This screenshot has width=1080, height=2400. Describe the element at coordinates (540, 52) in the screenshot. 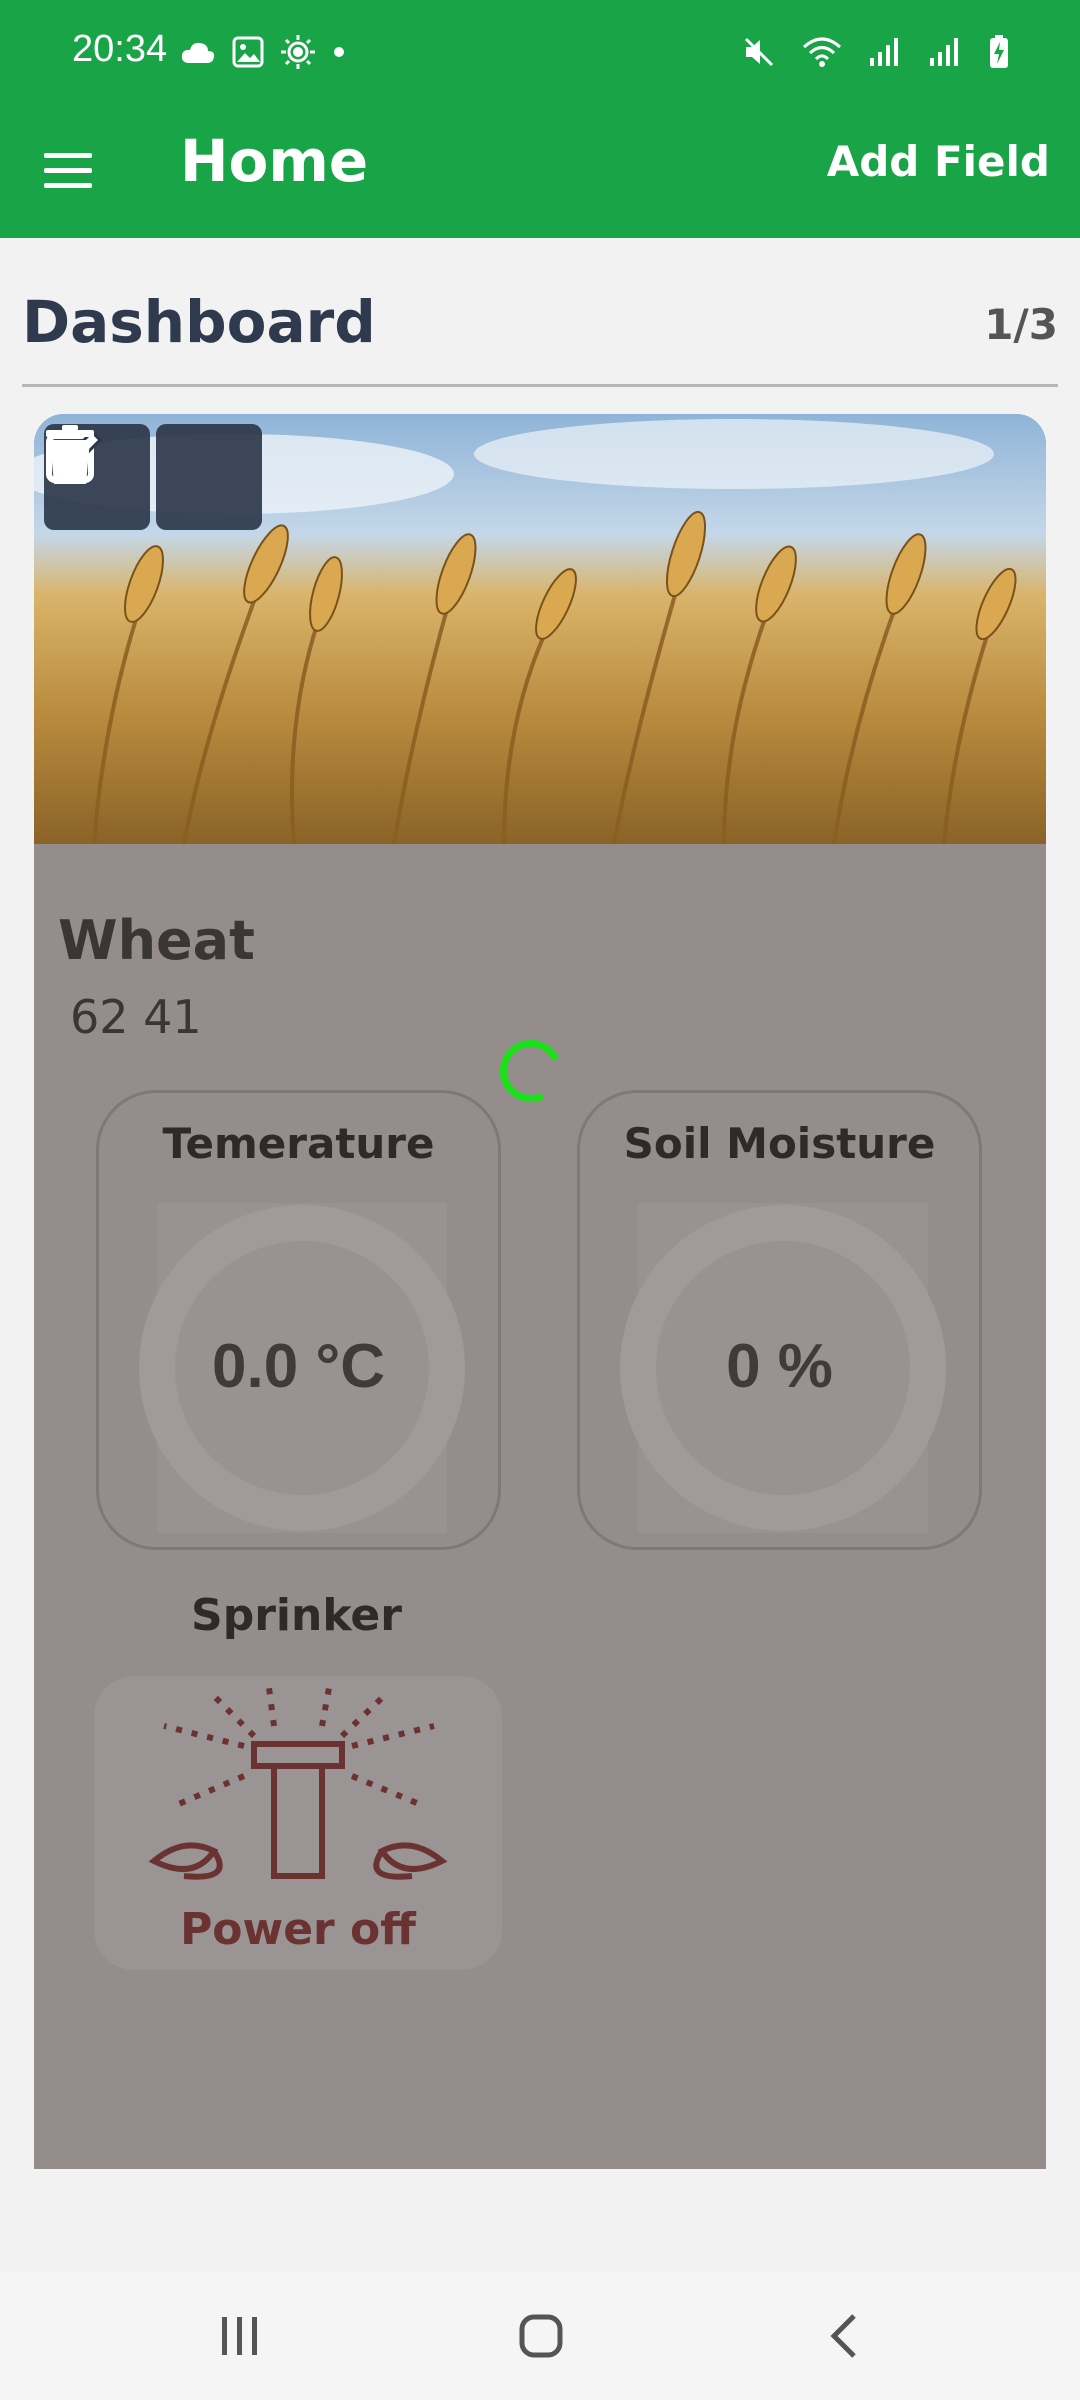

I see `status-bar: 20:34` at that location.